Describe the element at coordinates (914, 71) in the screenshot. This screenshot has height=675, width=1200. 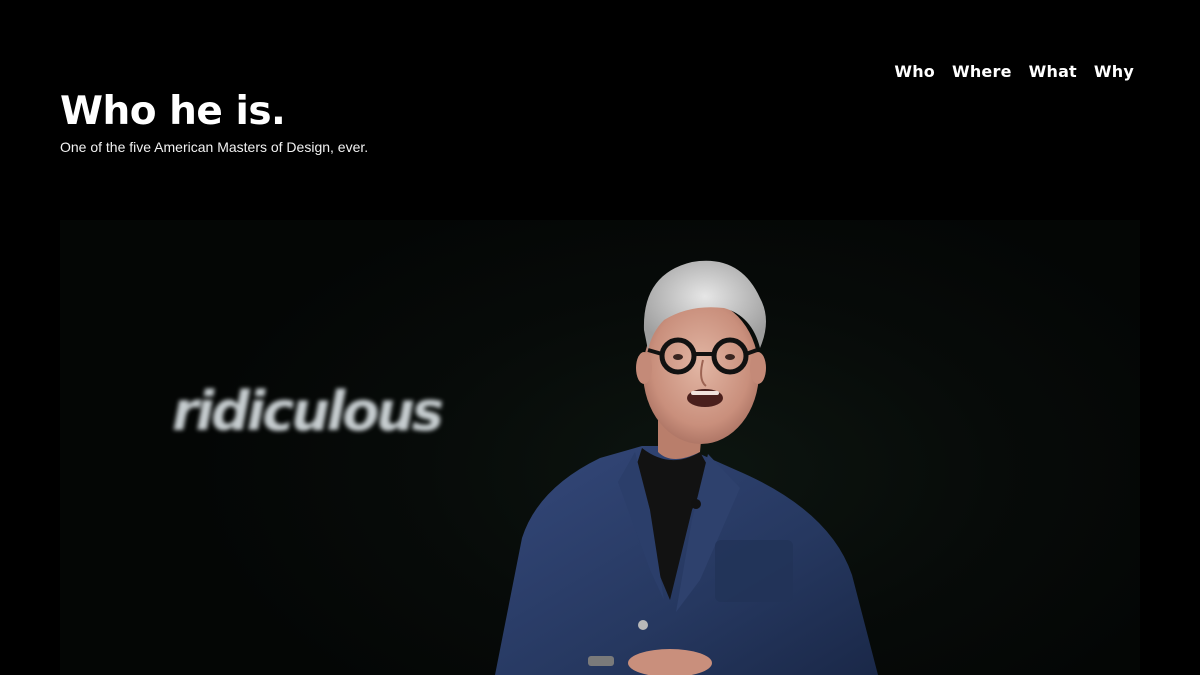
I see `nav-link-who: Who` at that location.